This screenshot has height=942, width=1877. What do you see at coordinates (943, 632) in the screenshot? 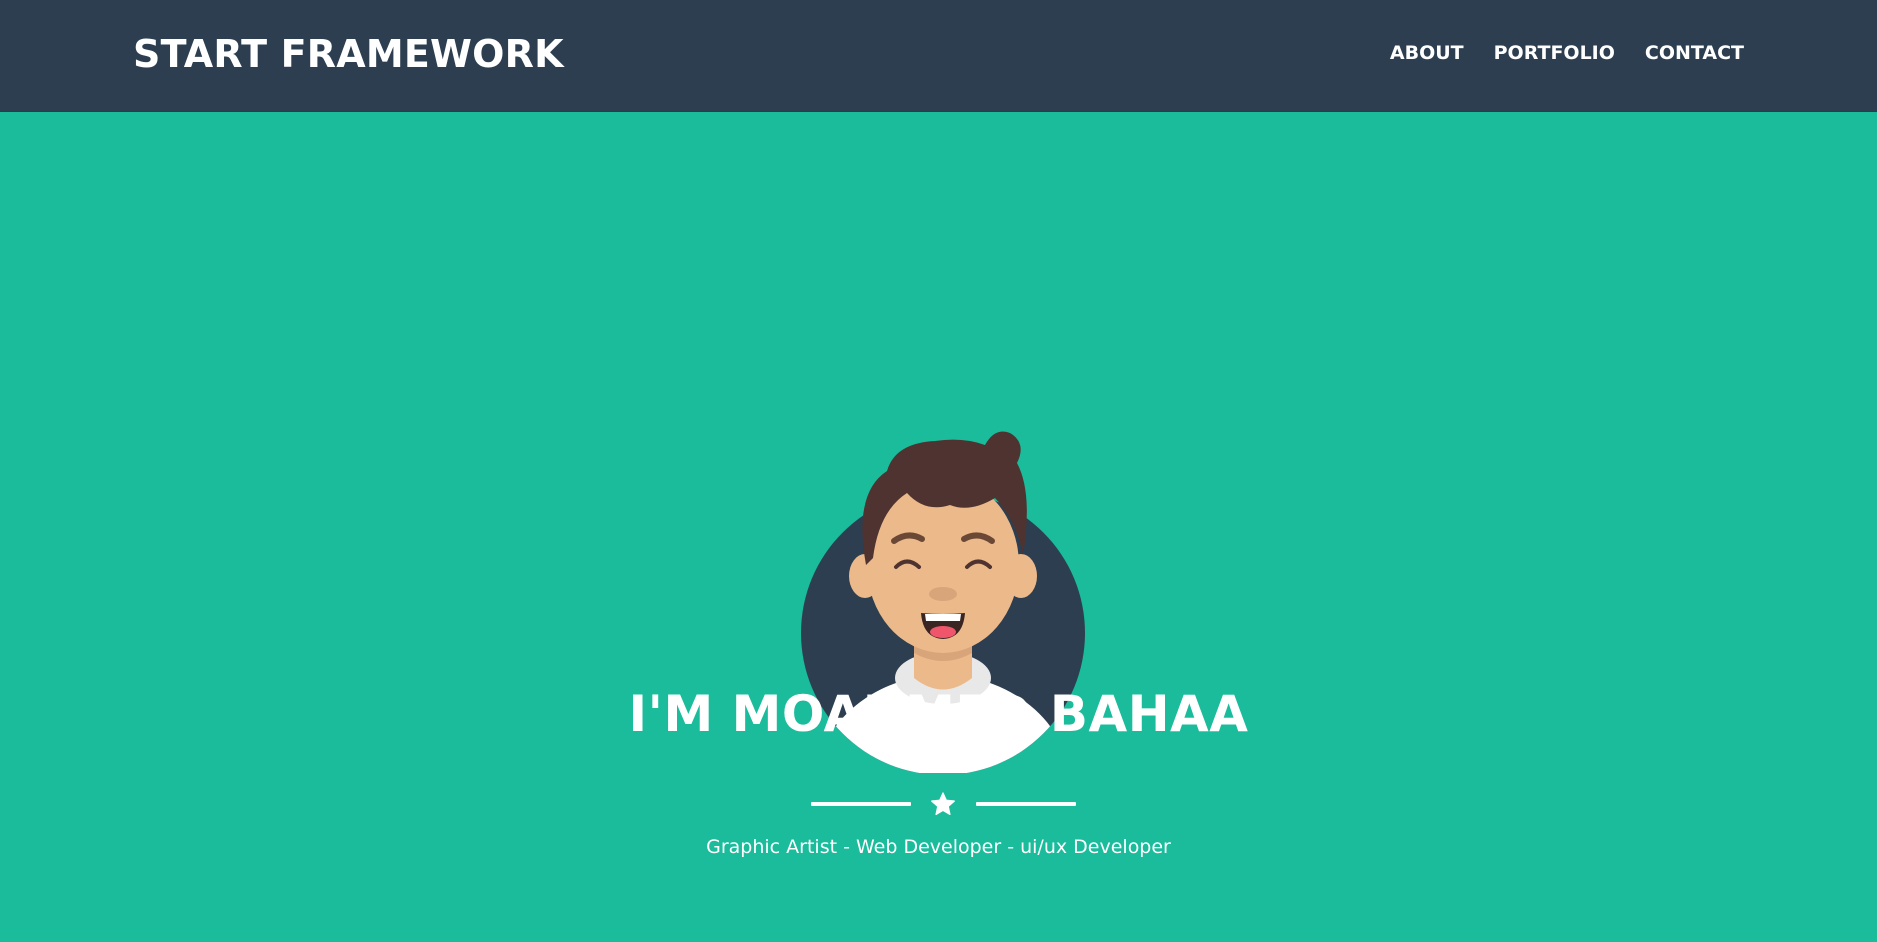
I see `tongue` at bounding box center [943, 632].